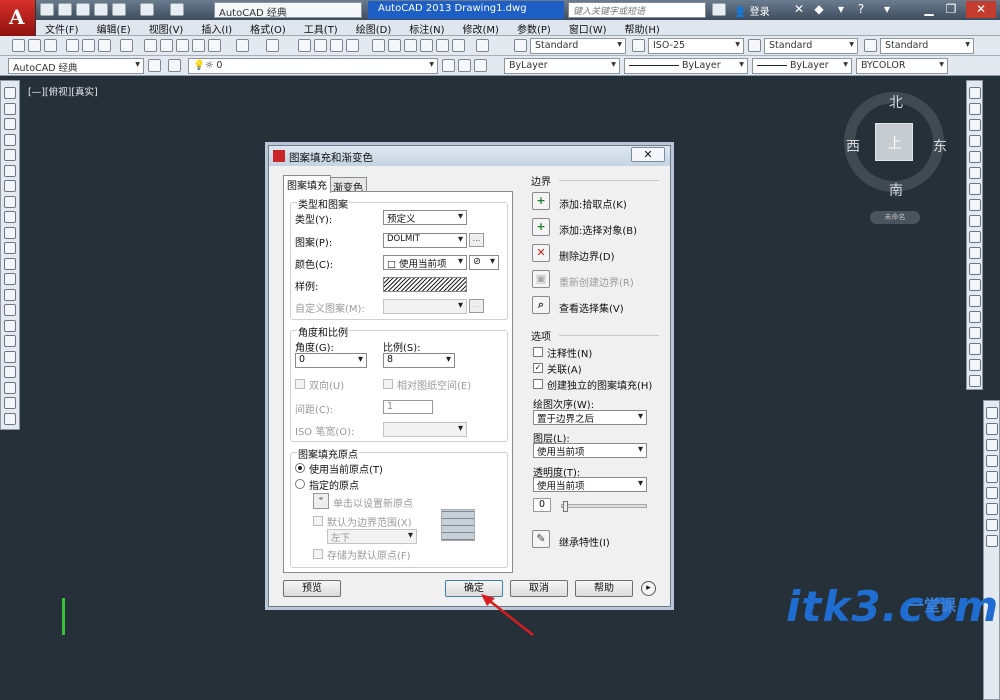 The image size is (1000, 700). Describe the element at coordinates (811, 46) in the screenshot. I see `table-style-select: Standard` at that location.